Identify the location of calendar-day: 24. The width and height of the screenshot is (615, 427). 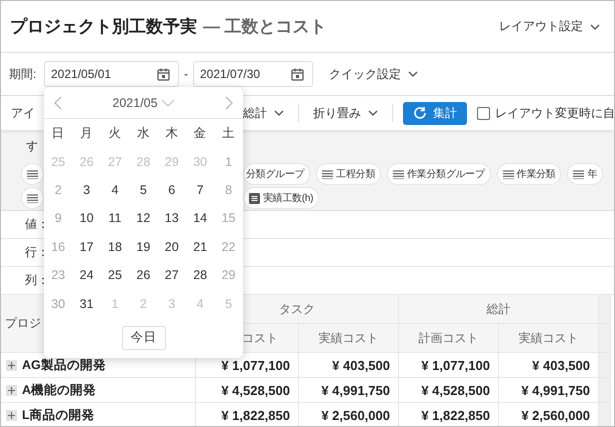
(87, 275).